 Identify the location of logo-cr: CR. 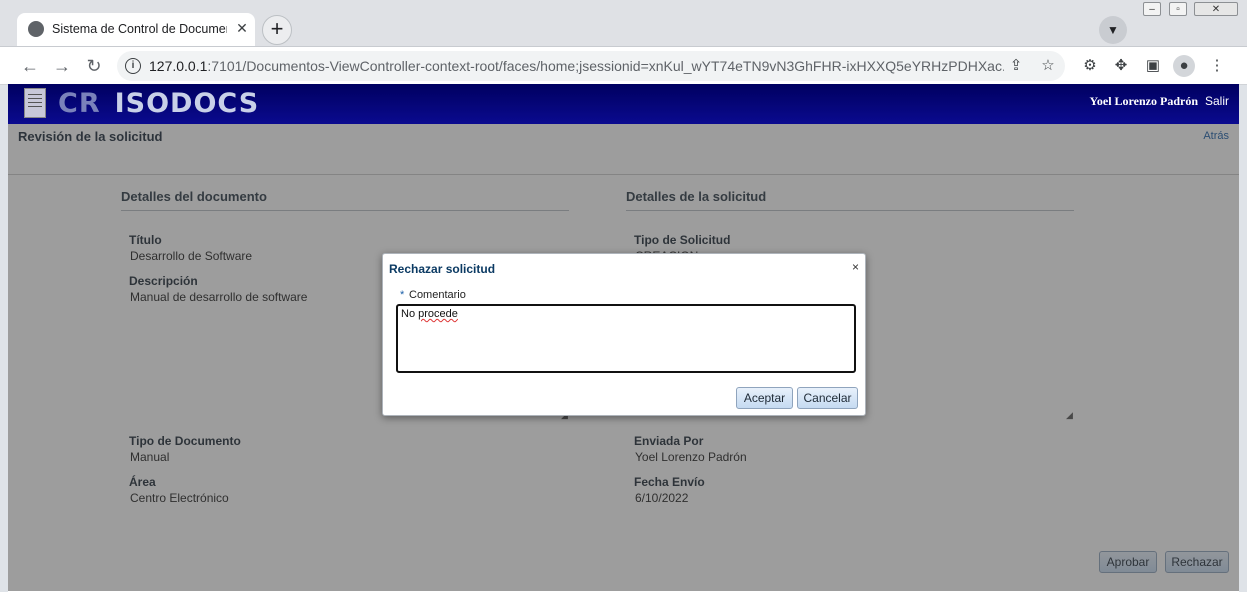
(79, 103).